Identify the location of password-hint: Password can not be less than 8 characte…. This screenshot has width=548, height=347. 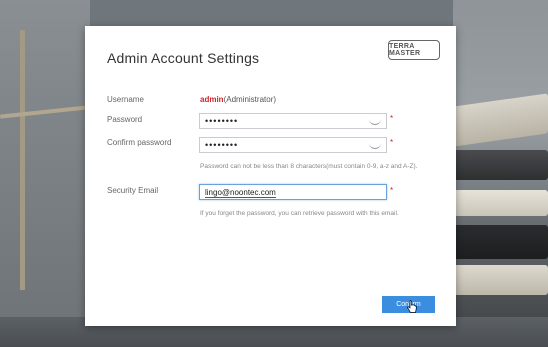
(309, 166).